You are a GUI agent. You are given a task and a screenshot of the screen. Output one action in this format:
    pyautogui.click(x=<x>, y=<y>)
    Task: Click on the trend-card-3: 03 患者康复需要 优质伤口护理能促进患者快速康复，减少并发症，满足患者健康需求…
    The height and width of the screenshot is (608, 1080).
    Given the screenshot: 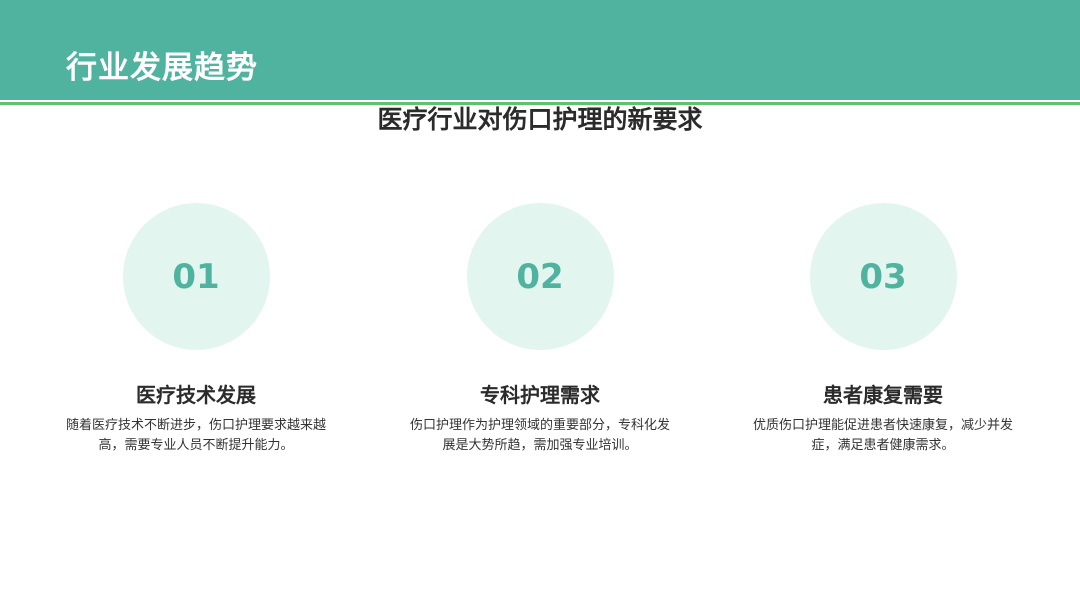 What is the action you would take?
    pyautogui.click(x=883, y=329)
    